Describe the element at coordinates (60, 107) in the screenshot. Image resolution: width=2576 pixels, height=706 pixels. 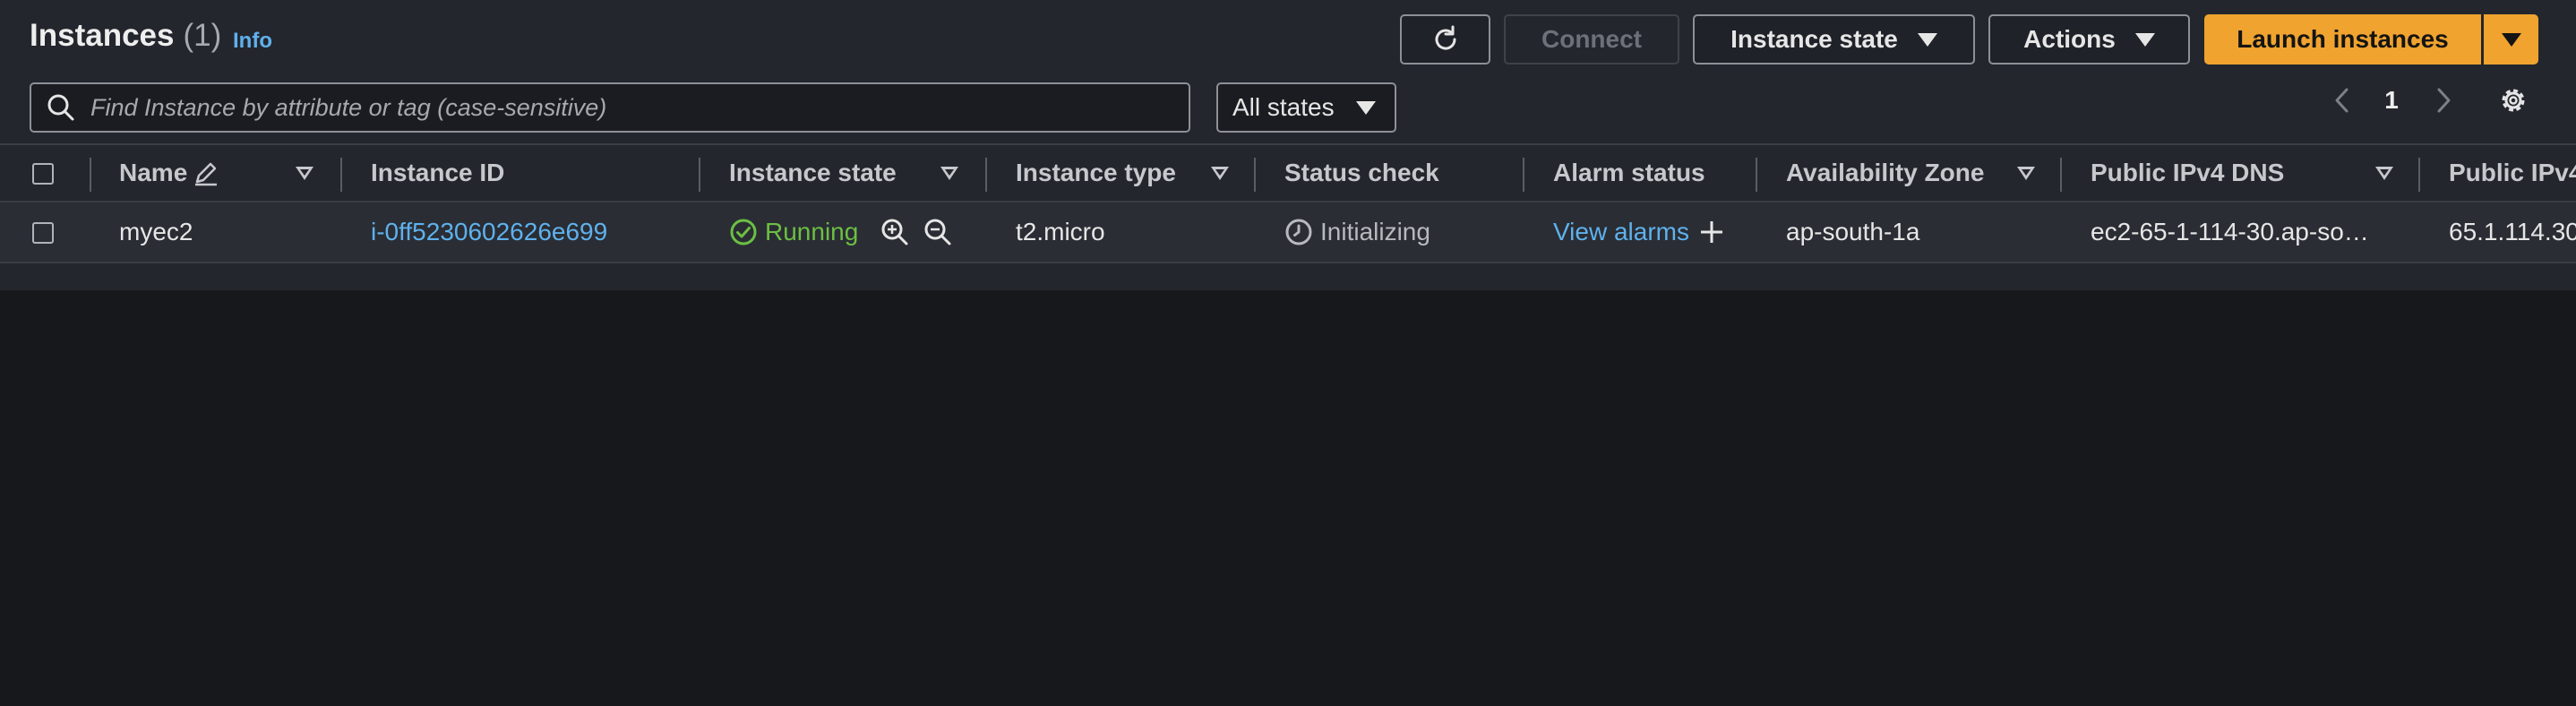
I see `search-icon` at that location.